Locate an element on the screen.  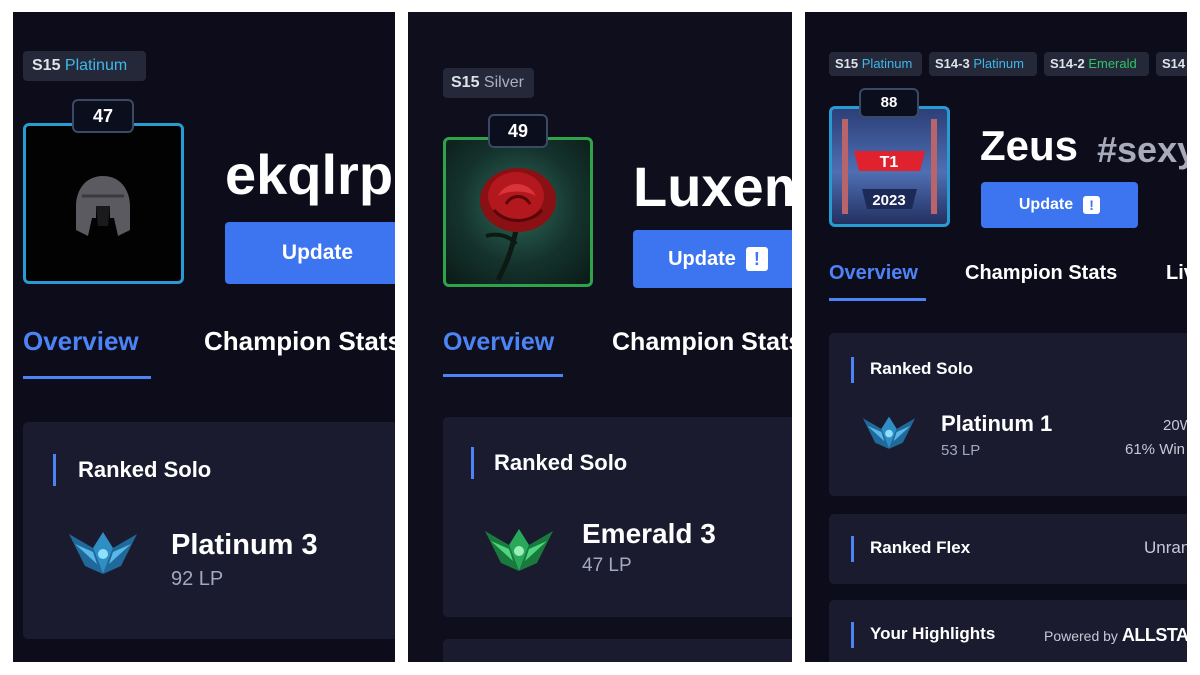
summoner-tag: #sexy is located at coordinates (1142, 149).